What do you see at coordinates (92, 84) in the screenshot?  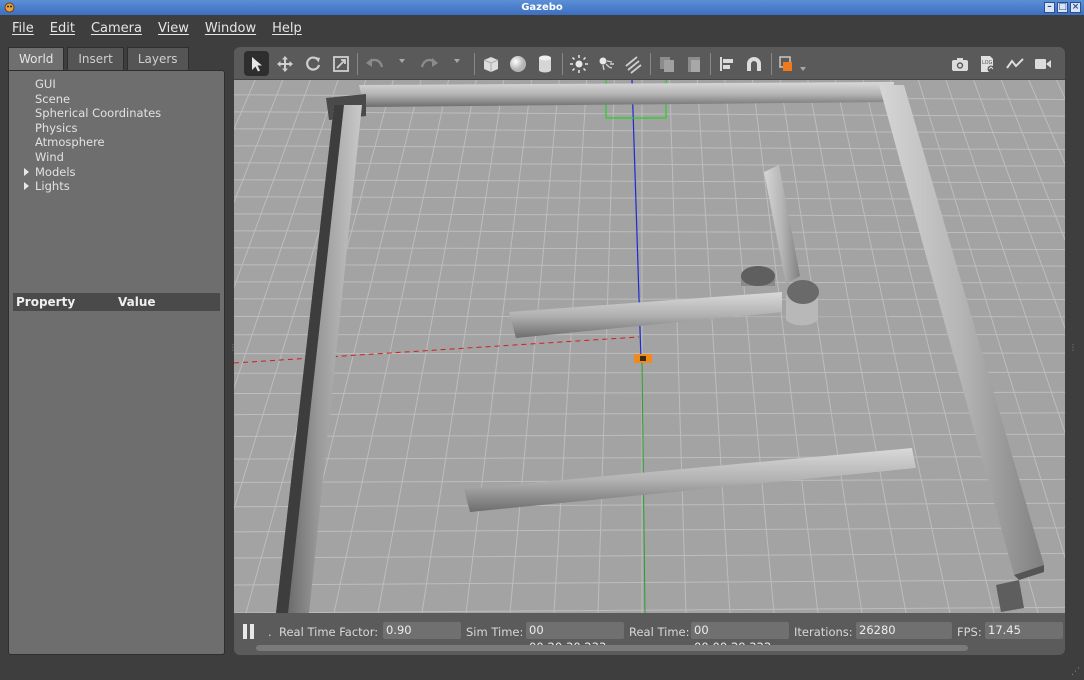 I see `tree-item-gui: GUI` at bounding box center [92, 84].